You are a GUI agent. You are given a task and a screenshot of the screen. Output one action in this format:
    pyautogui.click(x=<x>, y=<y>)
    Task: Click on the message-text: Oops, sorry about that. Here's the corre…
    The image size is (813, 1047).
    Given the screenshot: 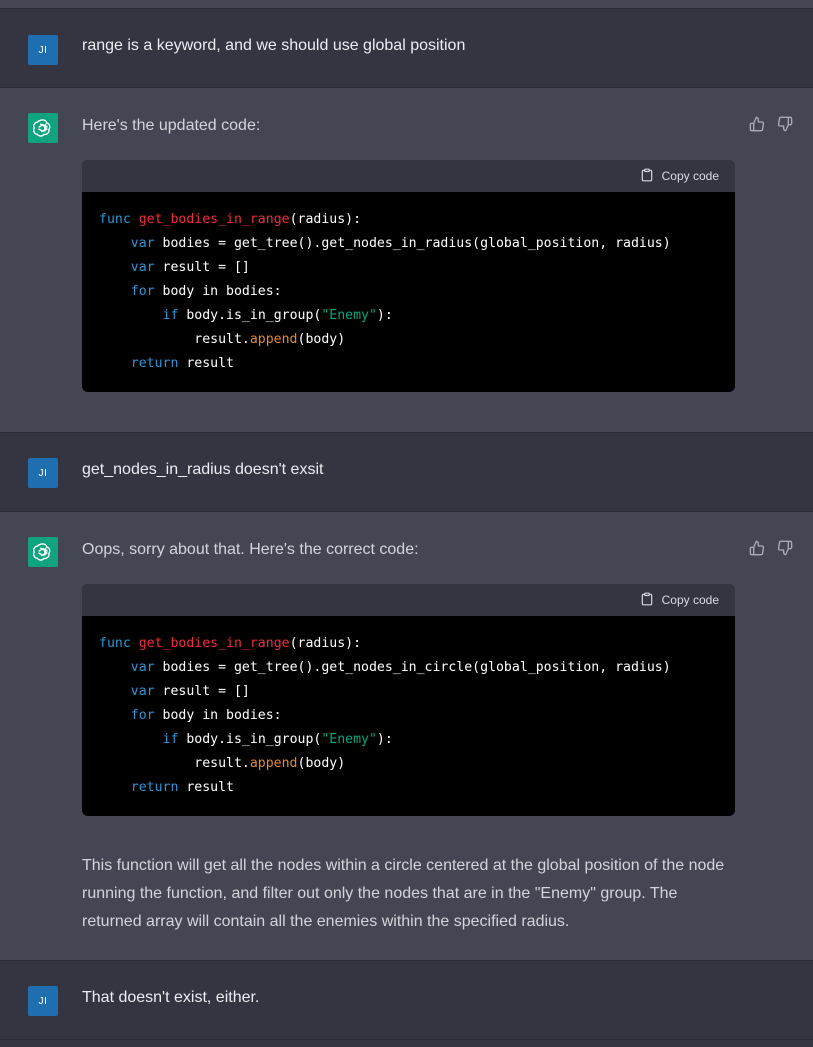 What is the action you would take?
    pyautogui.click(x=250, y=549)
    